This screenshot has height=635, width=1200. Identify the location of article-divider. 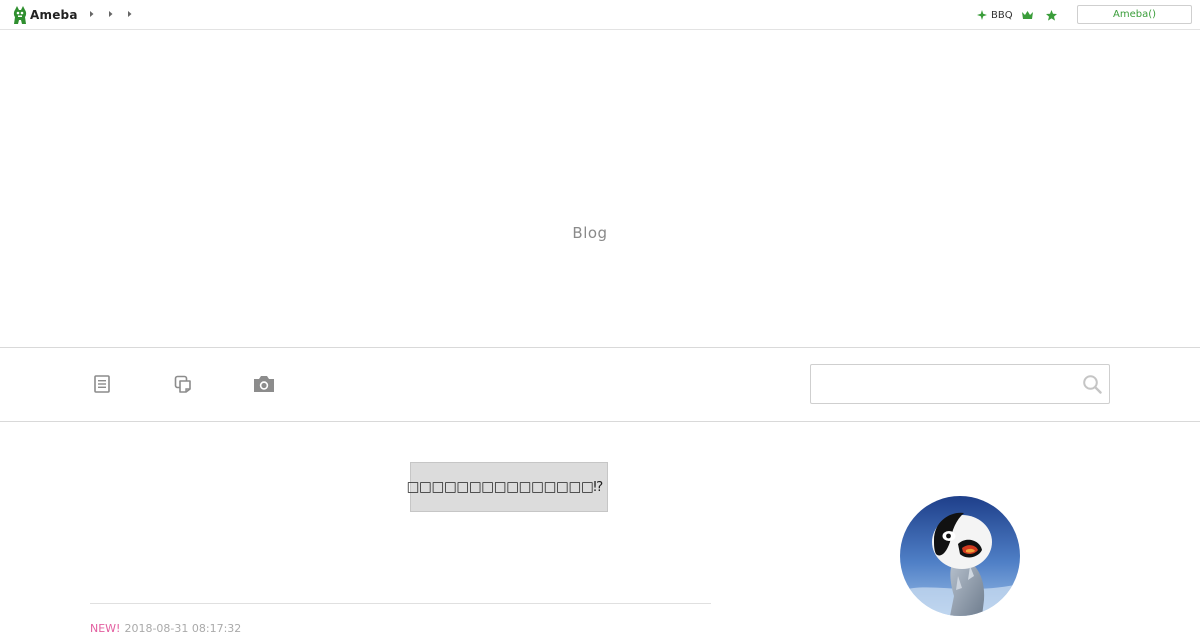
(400, 603).